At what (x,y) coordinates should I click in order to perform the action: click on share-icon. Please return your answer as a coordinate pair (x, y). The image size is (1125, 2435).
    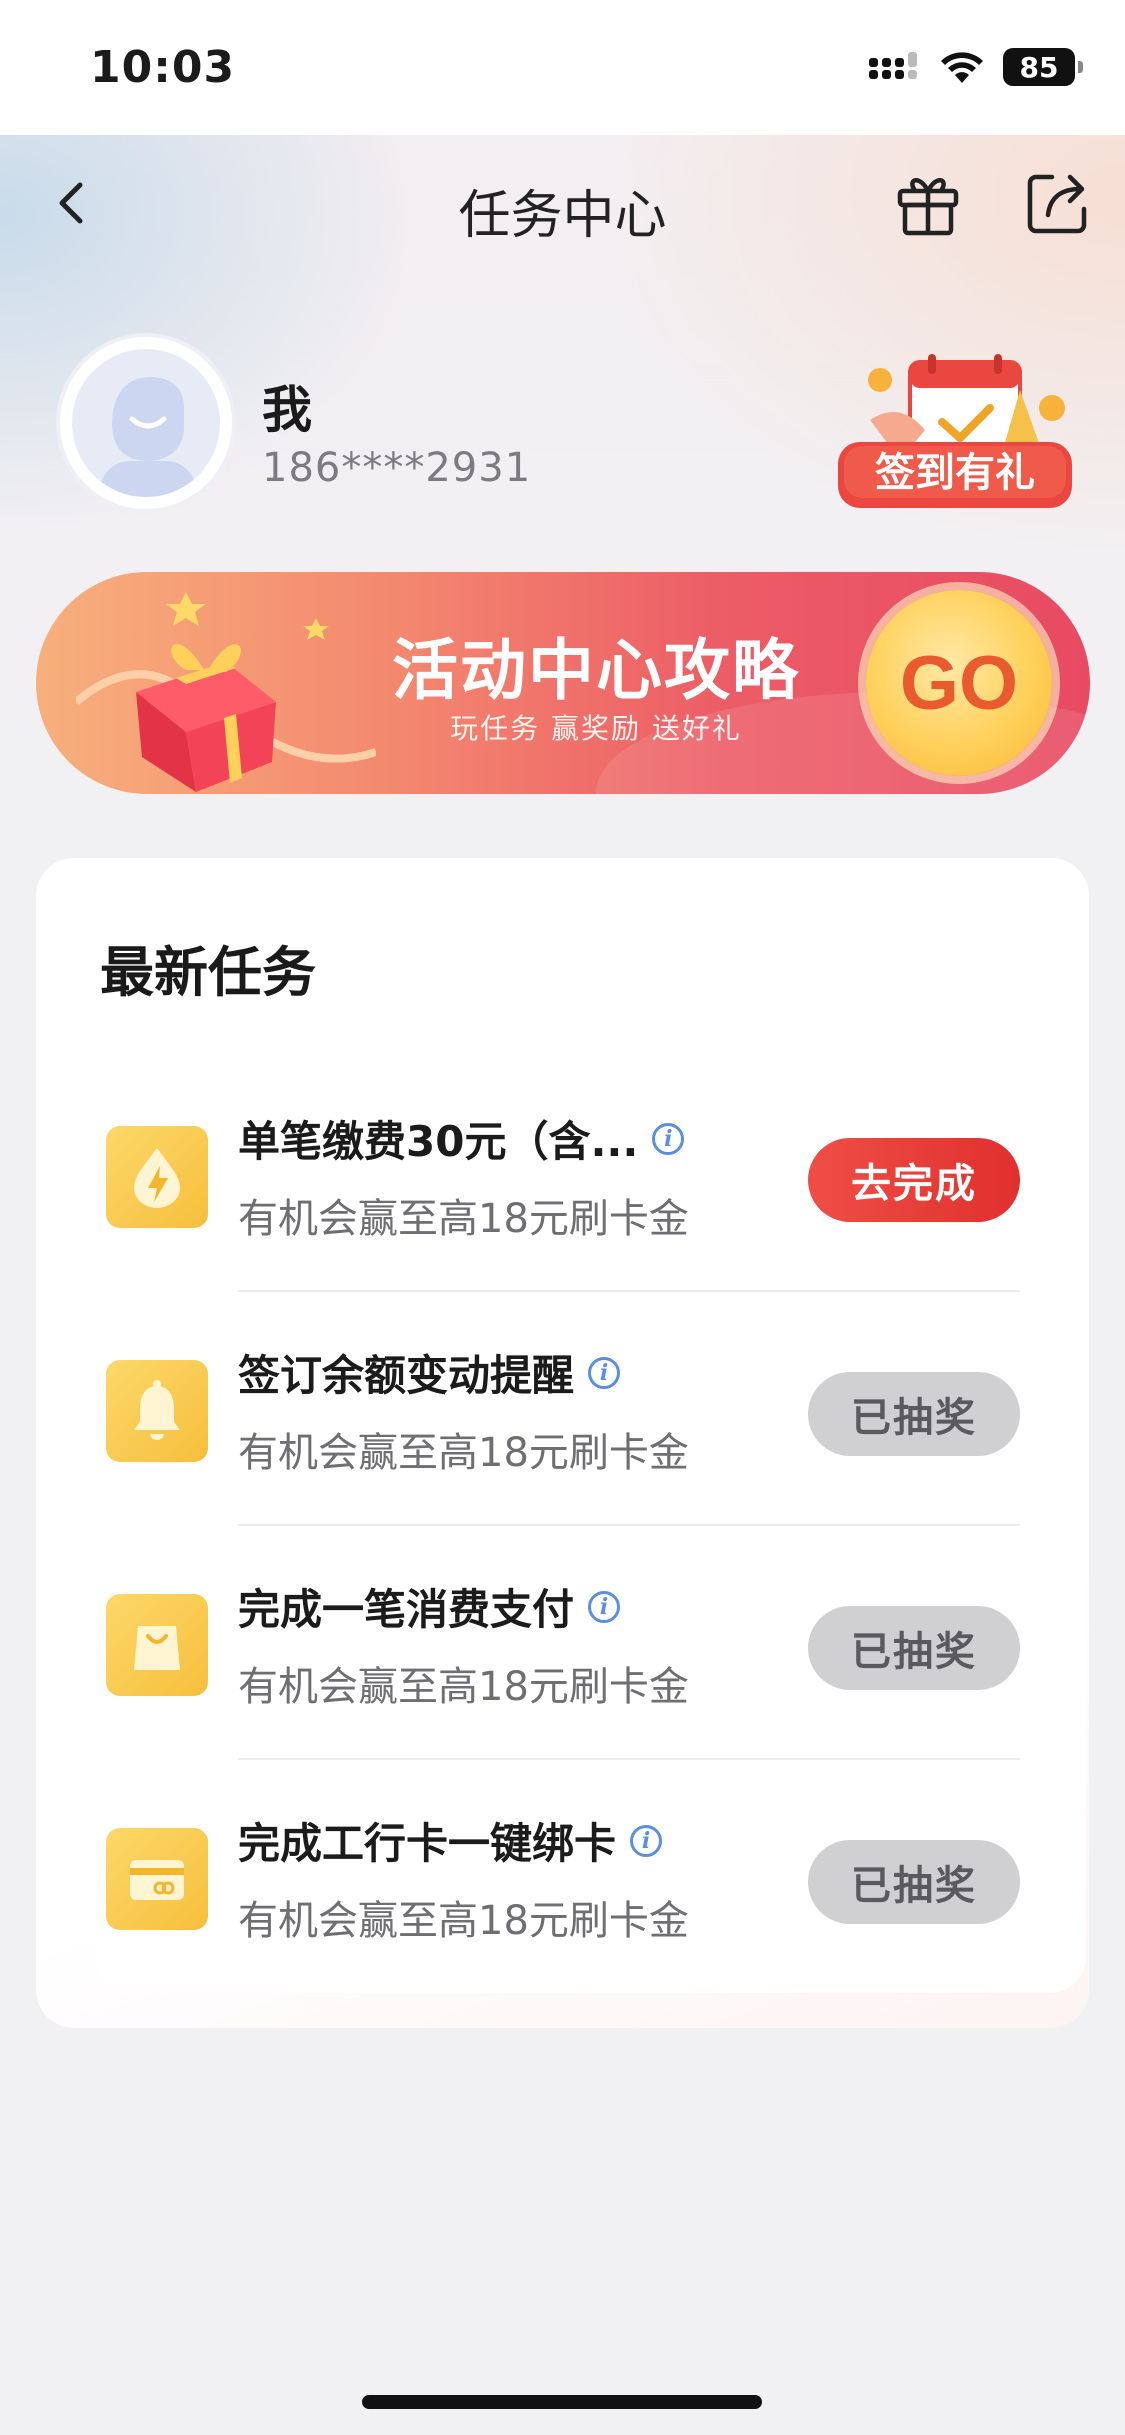
    Looking at the image, I should click on (1058, 203).